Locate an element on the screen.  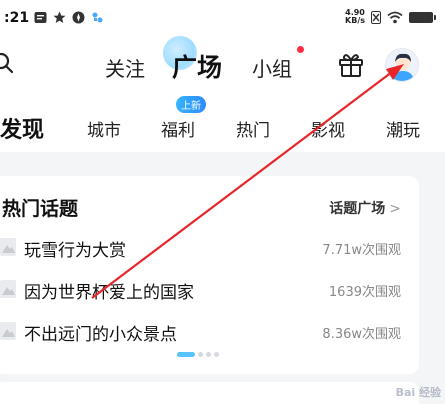
watermark: Bai 经验 is located at coordinates (418, 392).